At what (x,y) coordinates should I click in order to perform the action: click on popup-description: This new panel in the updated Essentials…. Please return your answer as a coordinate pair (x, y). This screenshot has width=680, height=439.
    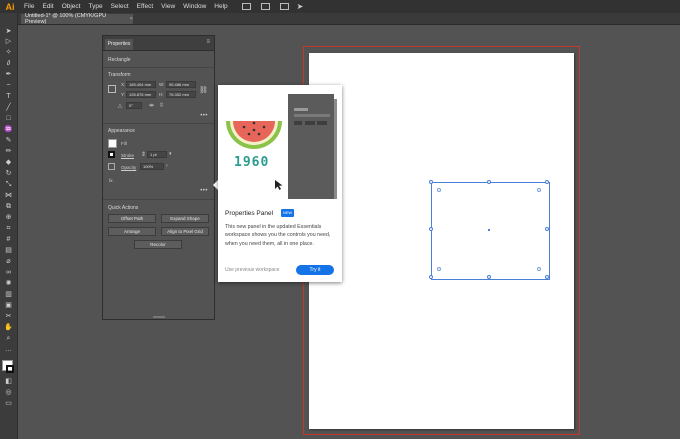
    Looking at the image, I should click on (278, 235).